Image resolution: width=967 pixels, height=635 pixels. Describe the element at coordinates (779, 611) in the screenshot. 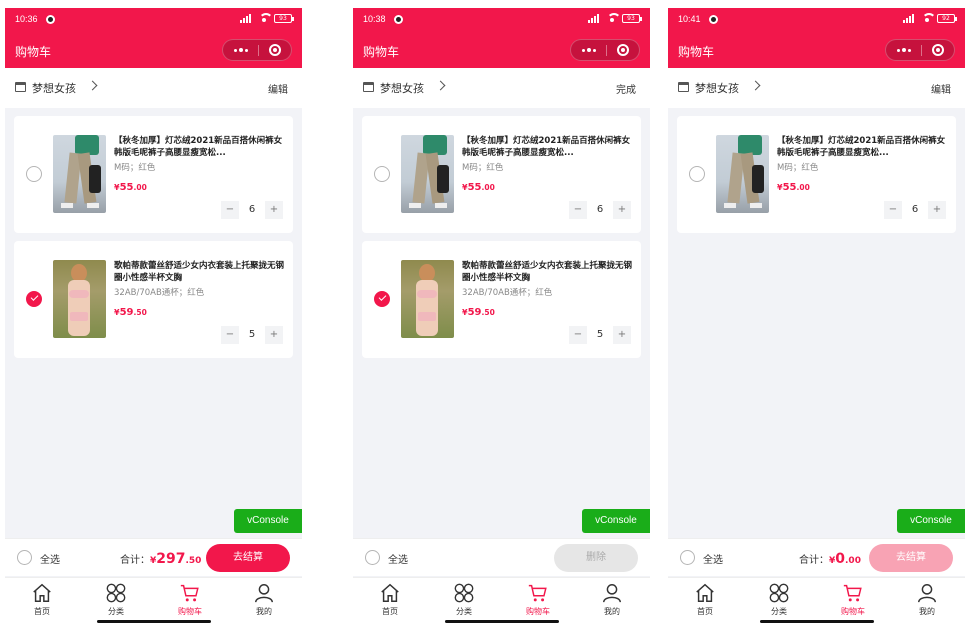

I see `tab-label: 分类` at that location.